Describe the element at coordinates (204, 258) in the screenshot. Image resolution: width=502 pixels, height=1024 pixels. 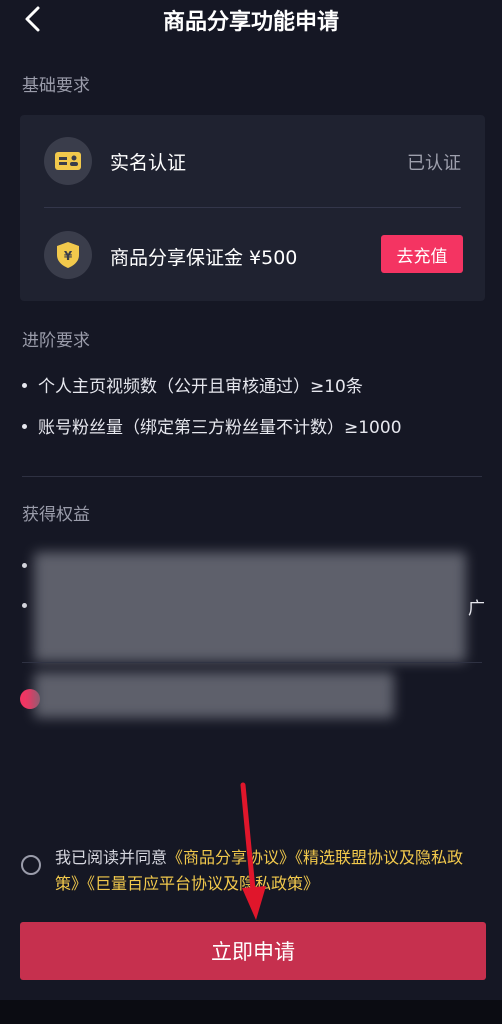
I see `deposit-label: 商品分享保证金 ¥500` at that location.